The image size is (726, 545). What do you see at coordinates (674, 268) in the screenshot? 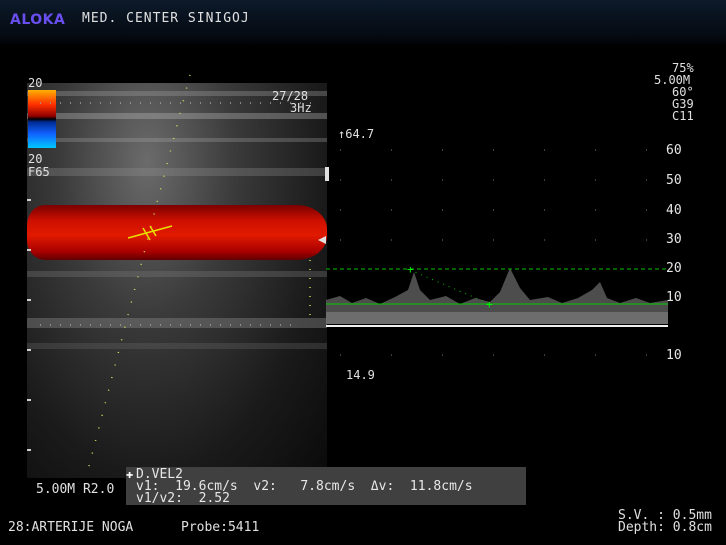
I see `scale-tick-20: 20` at bounding box center [674, 268].